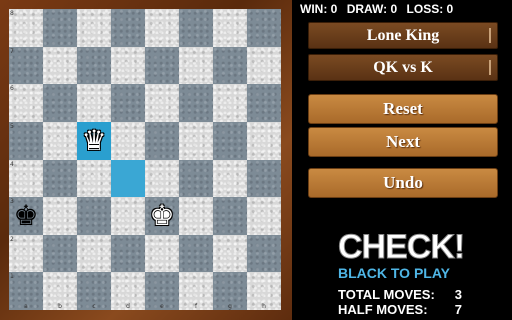  I want to click on square-h7, so click(264, 65).